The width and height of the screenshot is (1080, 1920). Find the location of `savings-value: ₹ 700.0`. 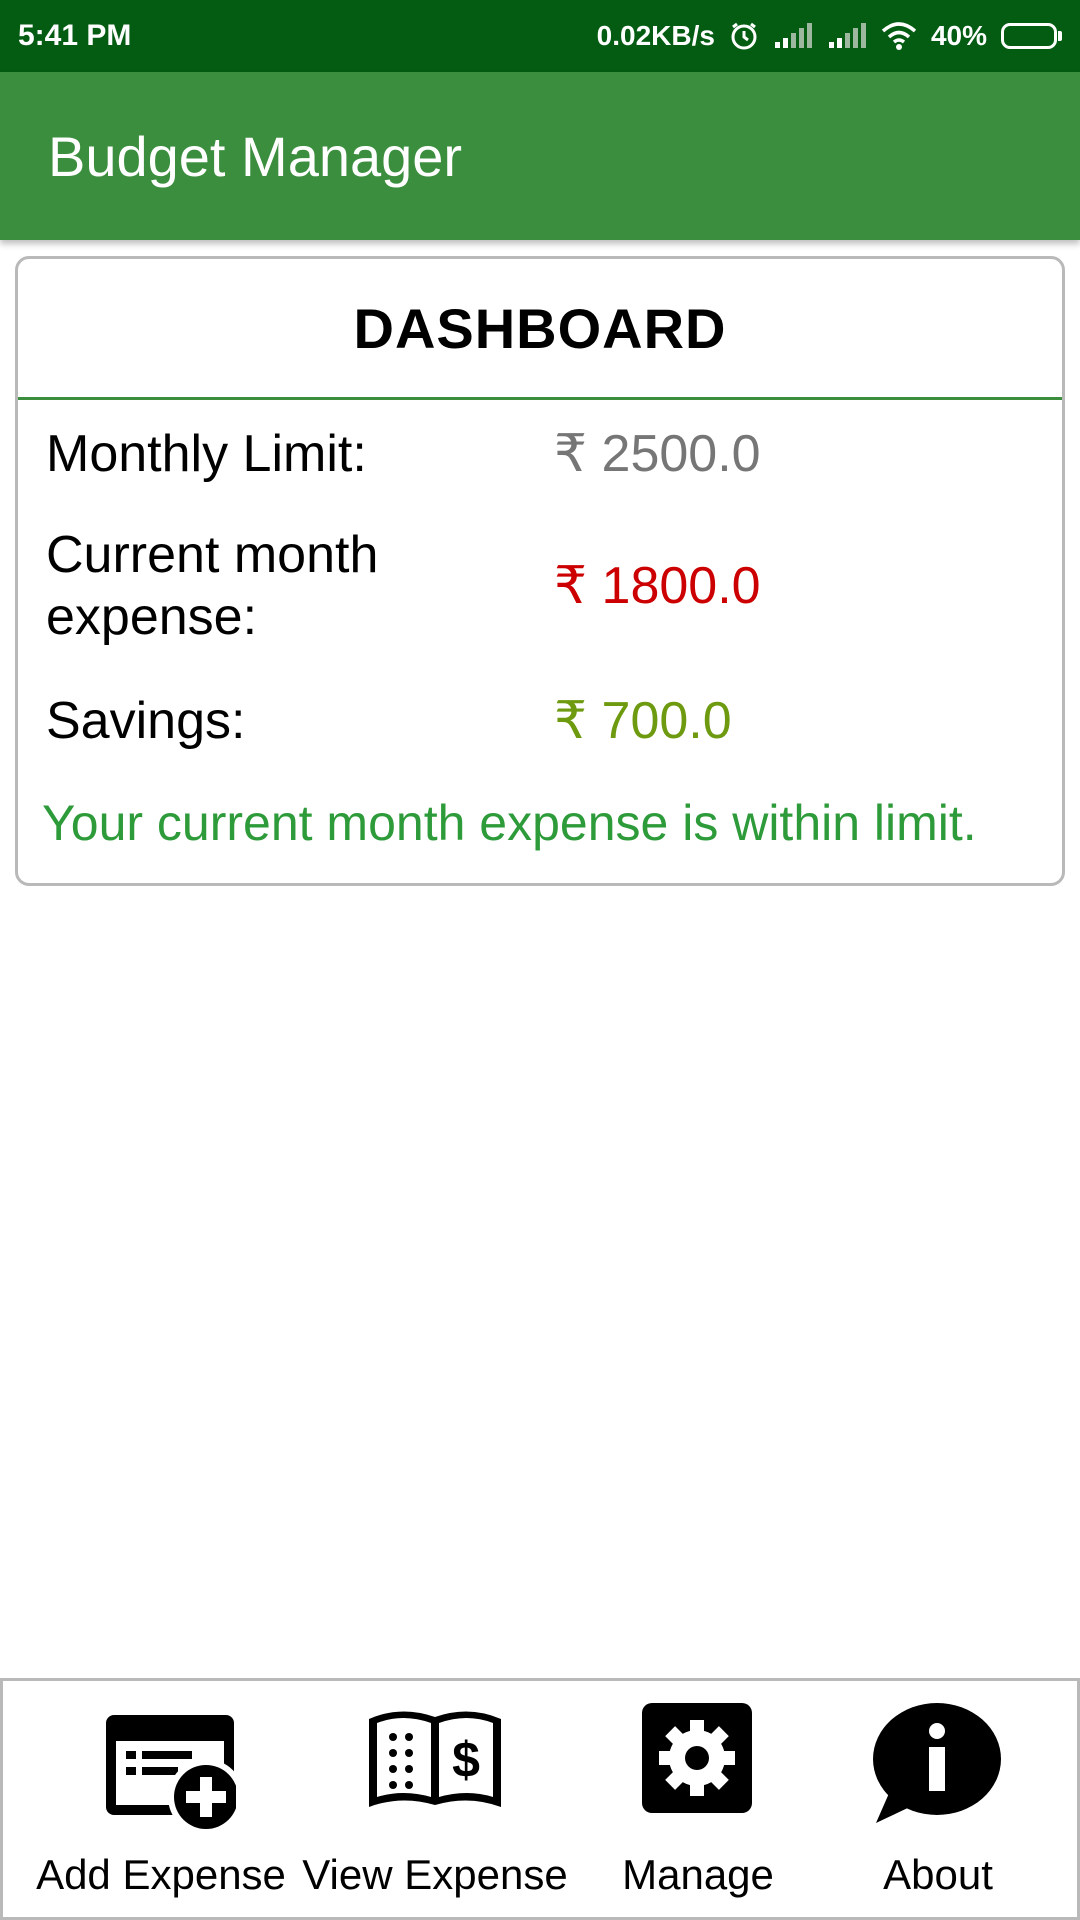

savings-value: ₹ 700.0 is located at coordinates (643, 721).